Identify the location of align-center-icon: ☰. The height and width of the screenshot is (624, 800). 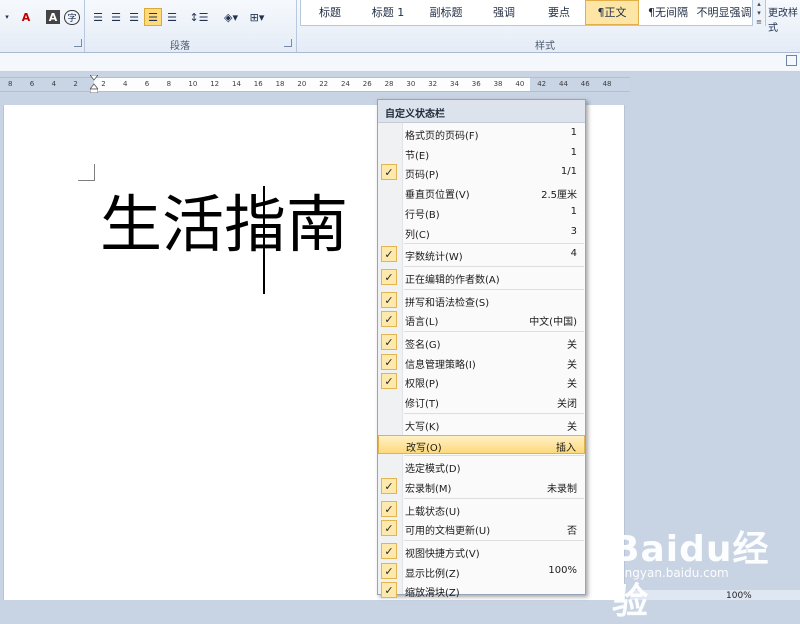
(116, 17).